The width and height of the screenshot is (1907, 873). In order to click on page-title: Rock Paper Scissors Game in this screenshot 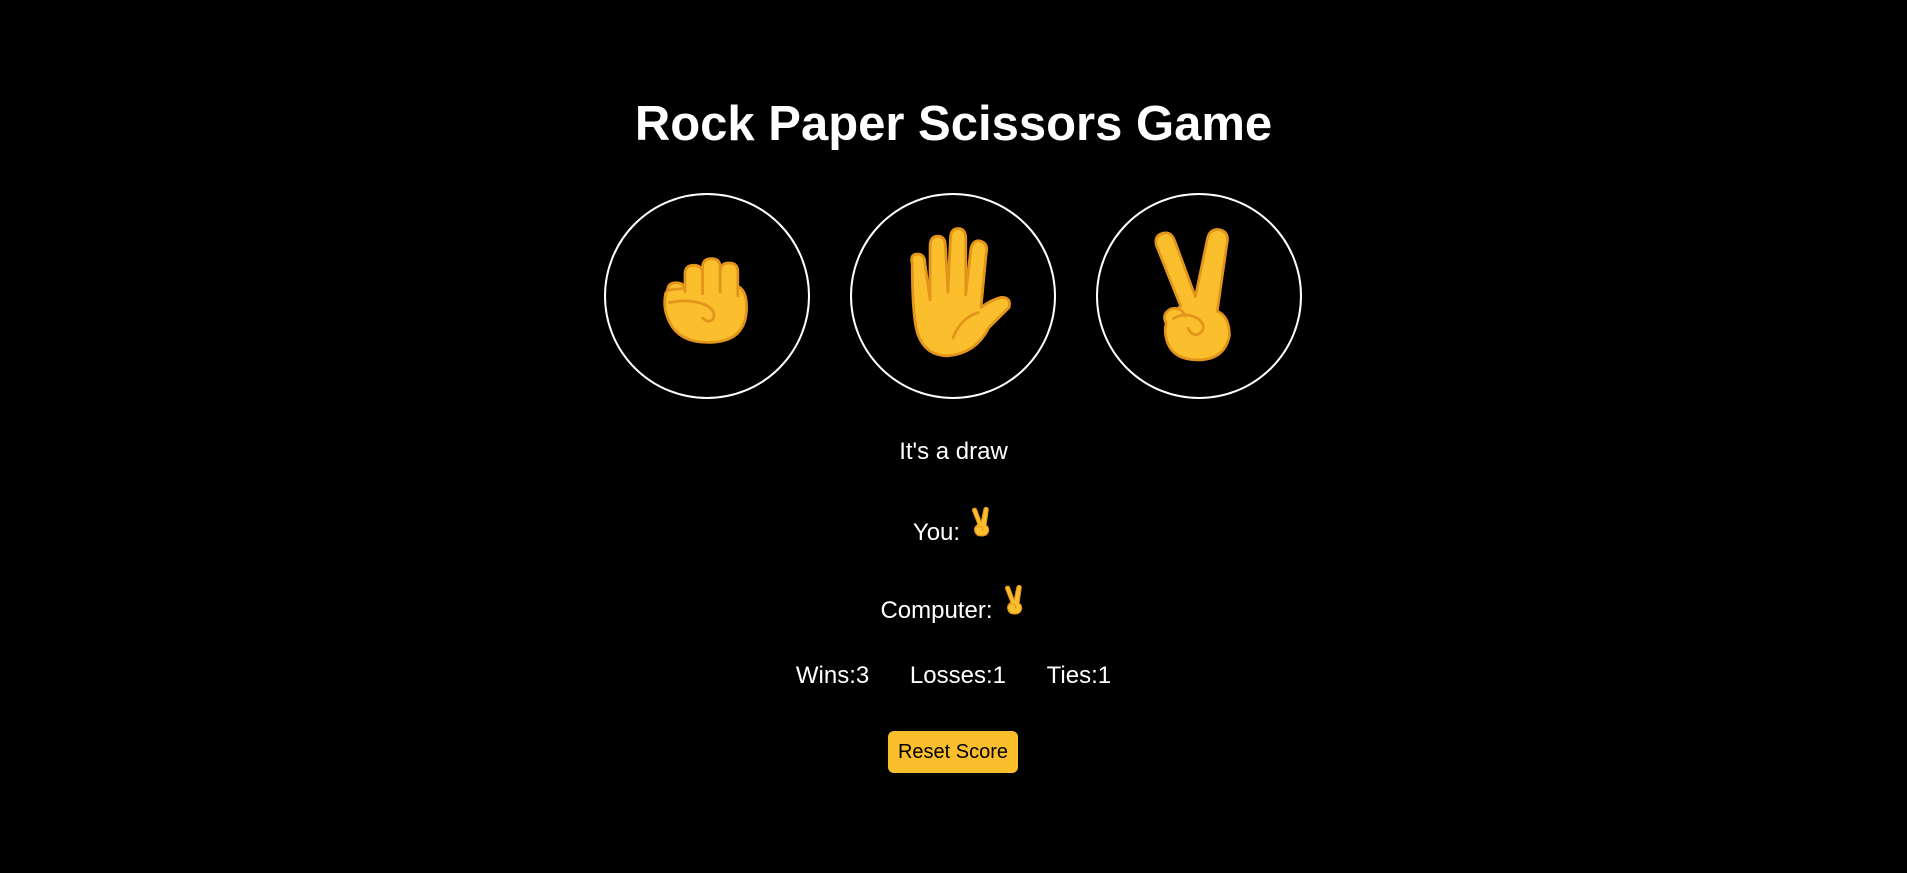, I will do `click(953, 124)`.